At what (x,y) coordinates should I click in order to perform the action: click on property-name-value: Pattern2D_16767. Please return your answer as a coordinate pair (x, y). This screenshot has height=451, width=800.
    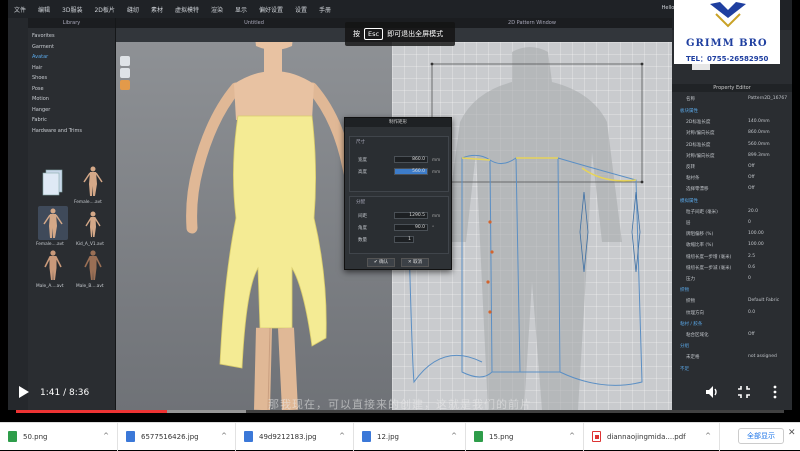
    Looking at the image, I should click on (767, 98).